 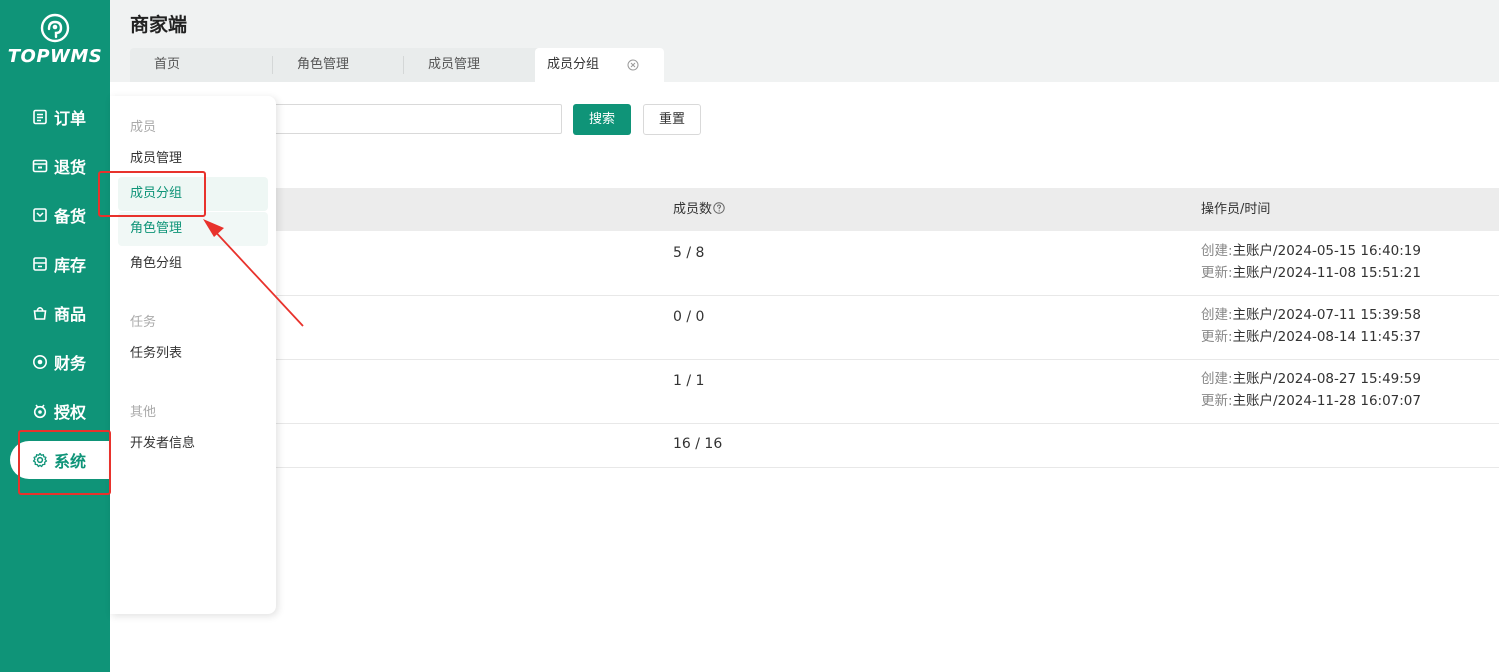 I want to click on created-value: 主账户/2024-08-27 15:49:59, so click(x=1326, y=379).